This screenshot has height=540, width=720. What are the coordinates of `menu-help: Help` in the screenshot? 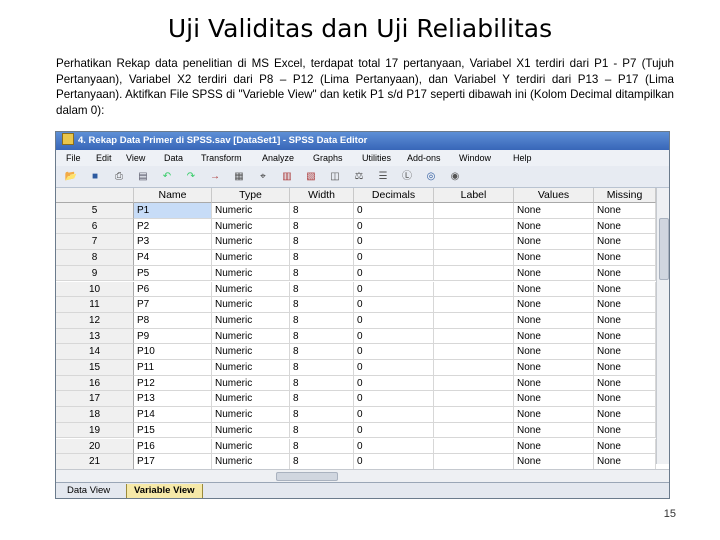 It's located at (522, 158).